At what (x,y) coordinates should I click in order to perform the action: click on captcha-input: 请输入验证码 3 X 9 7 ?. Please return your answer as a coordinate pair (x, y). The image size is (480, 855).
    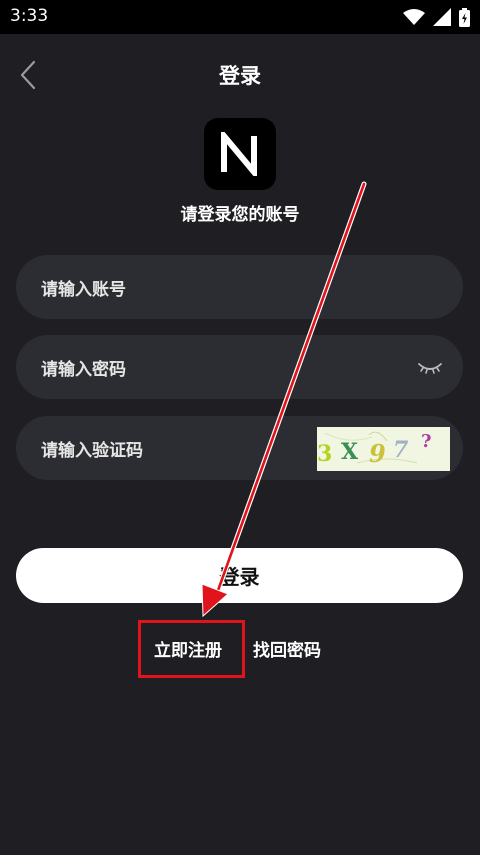
    Looking at the image, I should click on (239, 448).